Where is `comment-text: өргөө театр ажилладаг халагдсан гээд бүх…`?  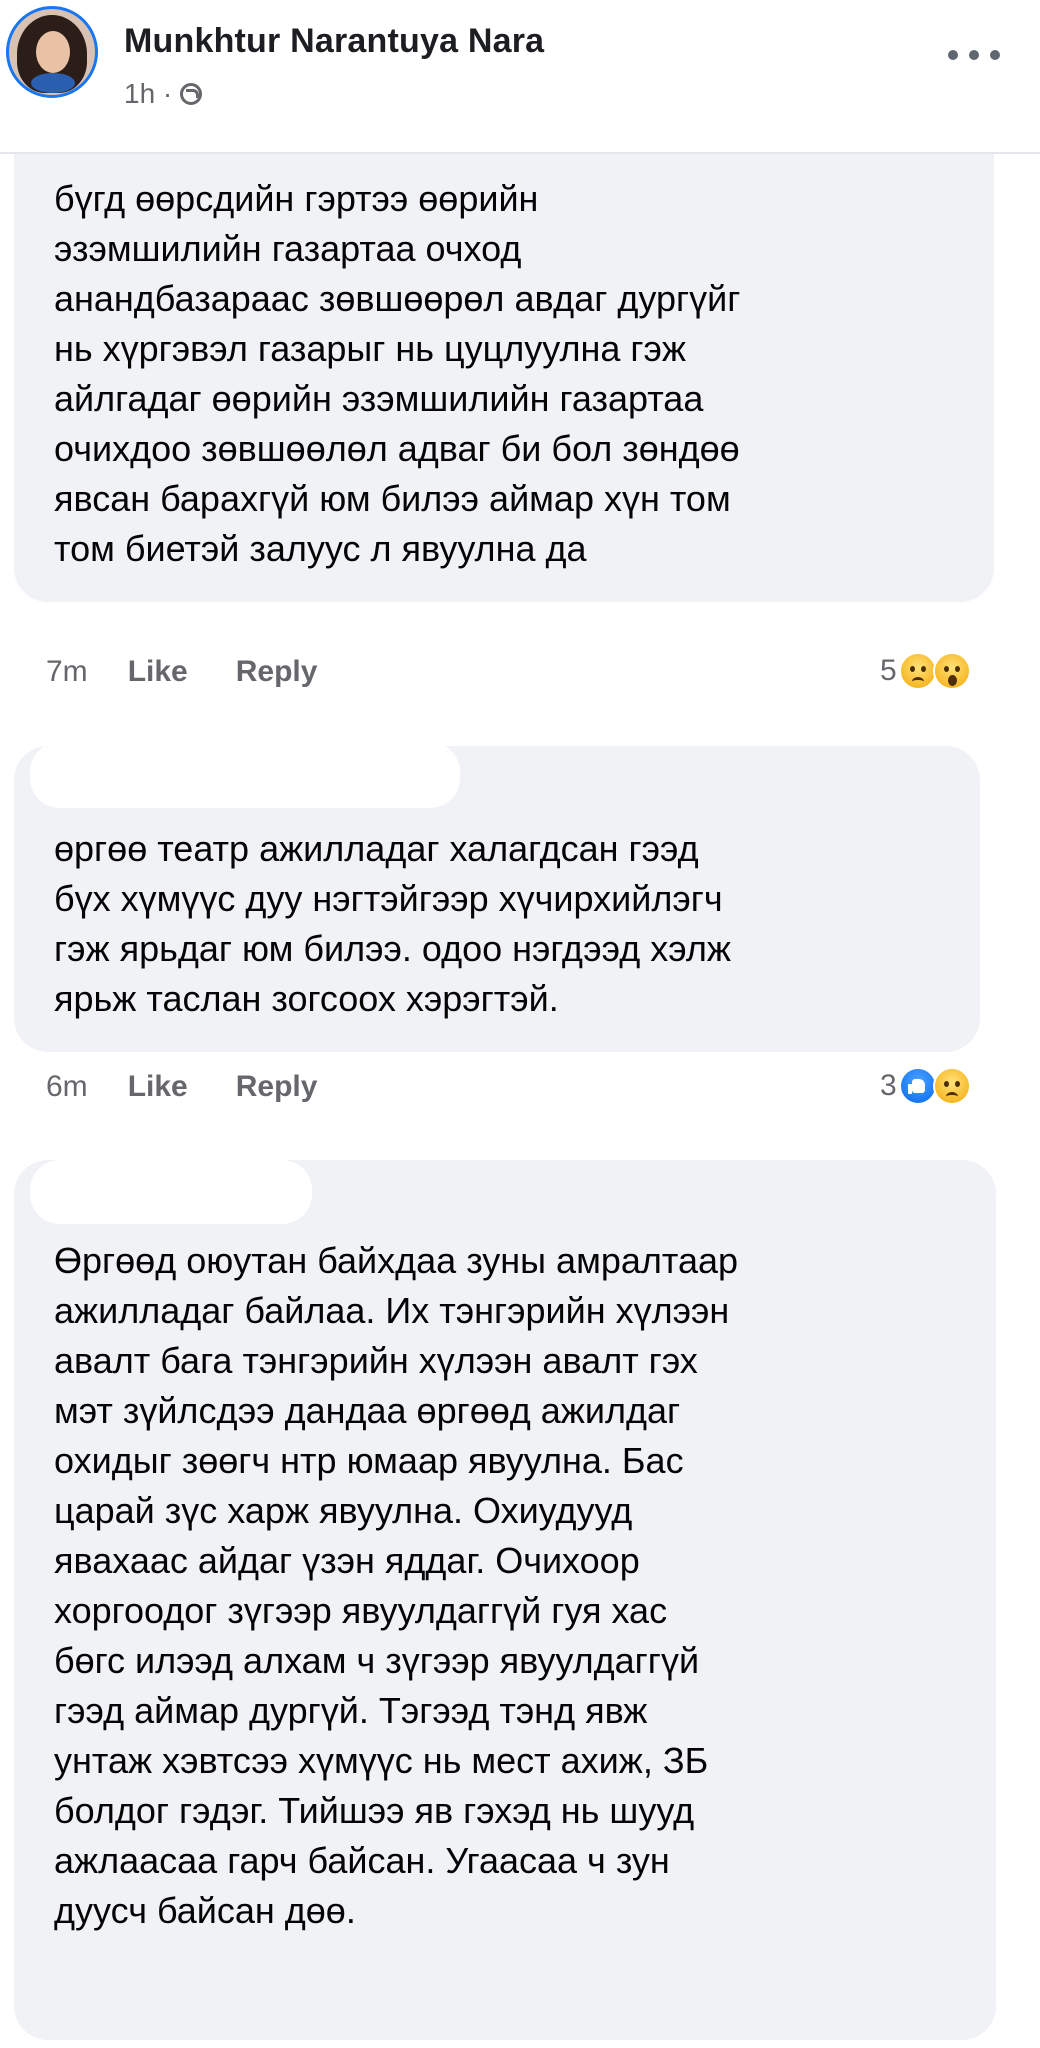
comment-text: өргөө театр ажилладаг халагдсан гээд бүх… is located at coordinates (392, 923).